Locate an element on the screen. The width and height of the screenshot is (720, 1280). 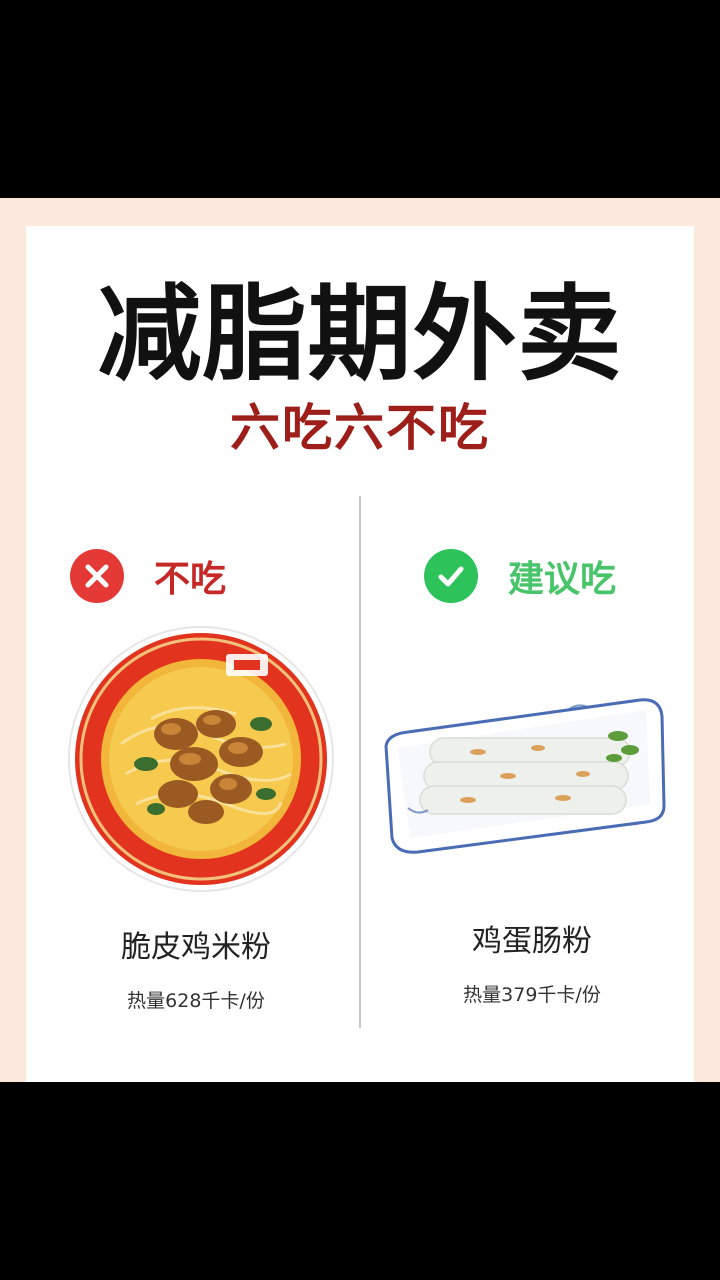
check-circle-icon is located at coordinates (451, 576).